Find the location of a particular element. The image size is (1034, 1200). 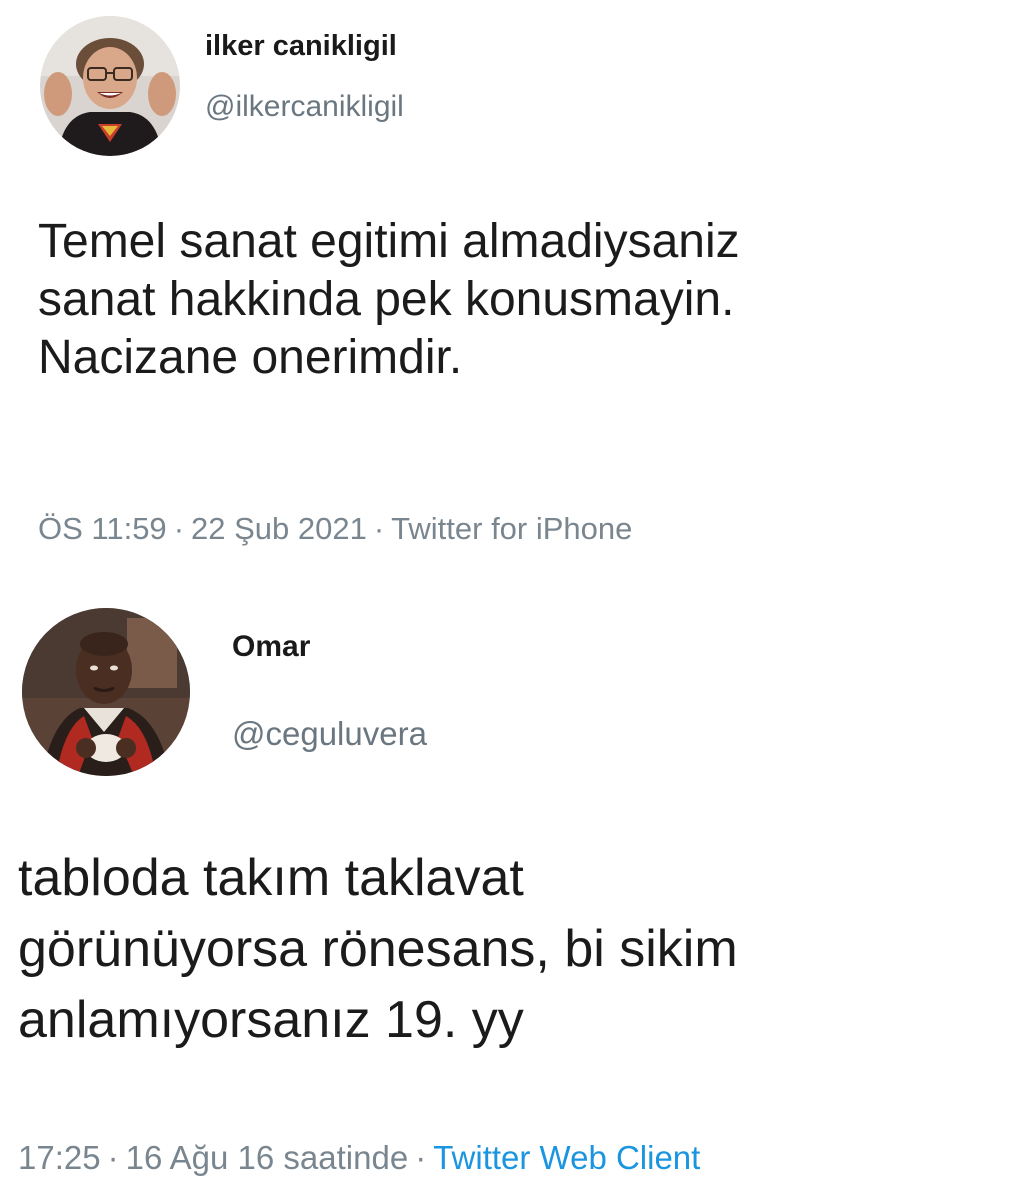

tweet-text-line: görünüyorsa rönesans, bi sikim is located at coordinates (378, 949).